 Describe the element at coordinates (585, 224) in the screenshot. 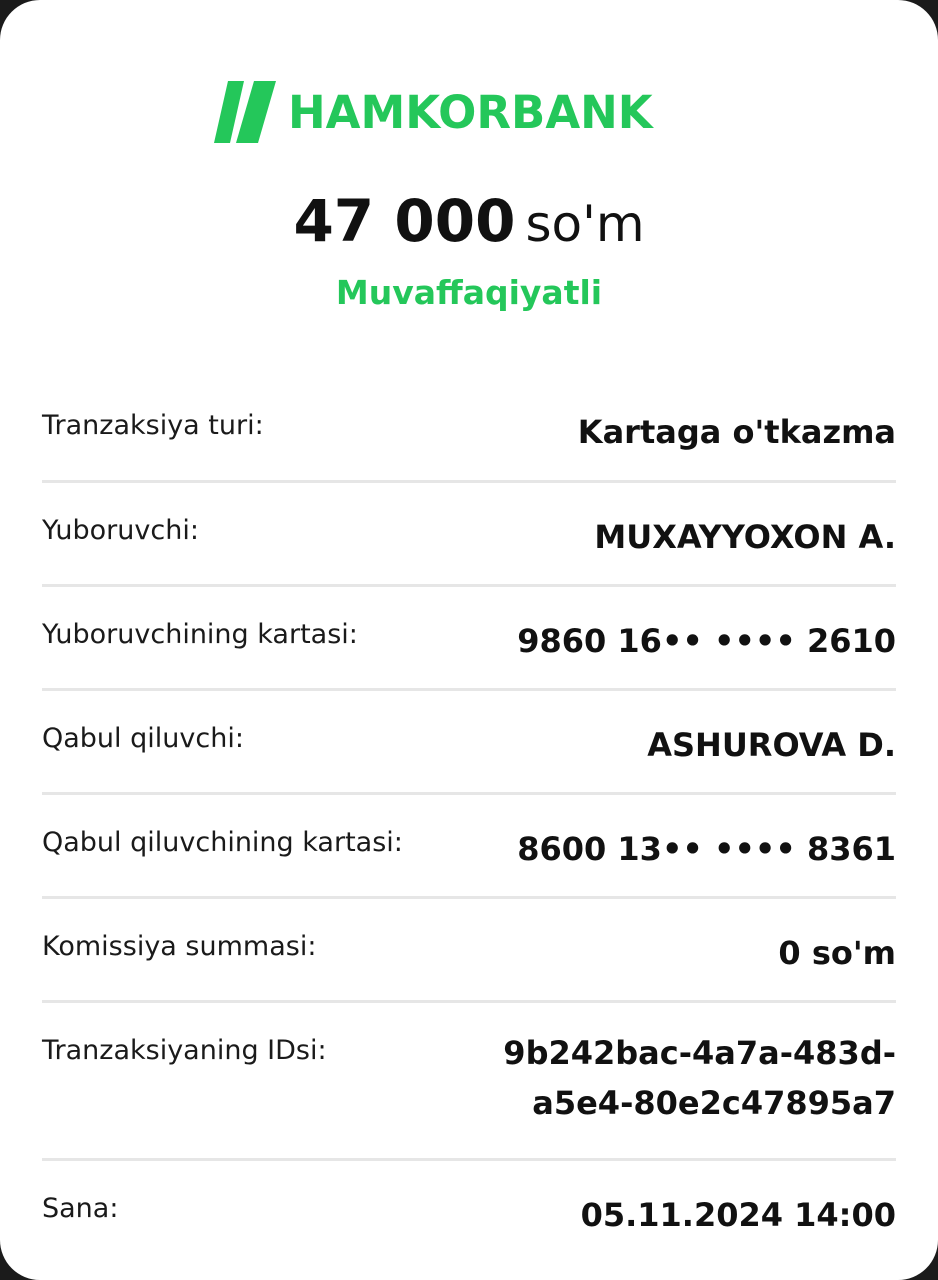

I see `amount-currency: so'm` at that location.